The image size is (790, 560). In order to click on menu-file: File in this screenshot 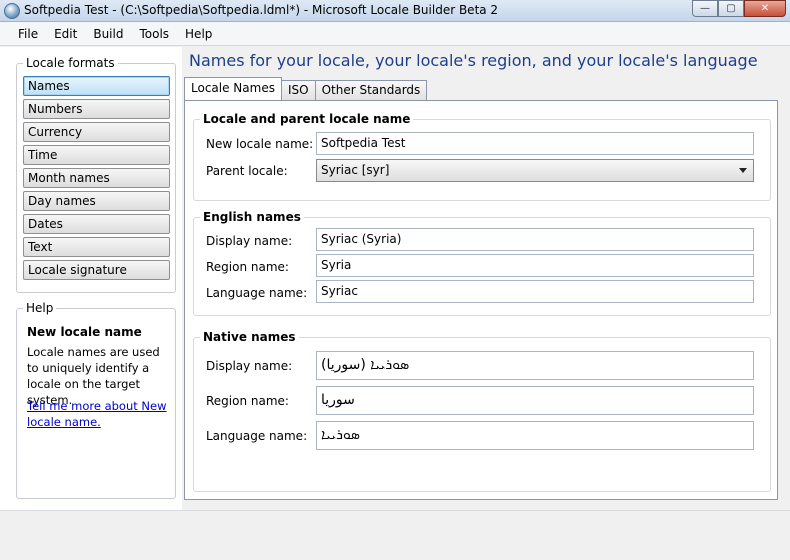, I will do `click(28, 34)`.